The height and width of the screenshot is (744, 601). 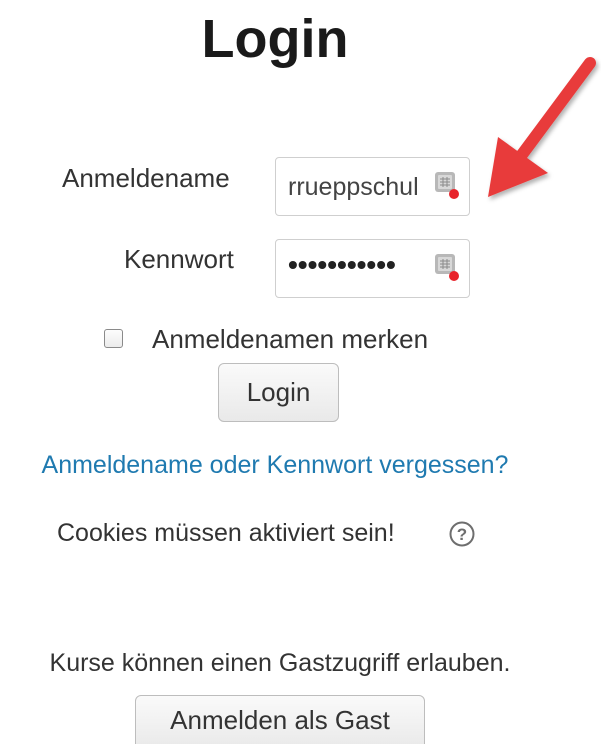 What do you see at coordinates (275, 465) in the screenshot?
I see `forgot-credentials-link: Anmeldename oder Kennwort vergessen?` at bounding box center [275, 465].